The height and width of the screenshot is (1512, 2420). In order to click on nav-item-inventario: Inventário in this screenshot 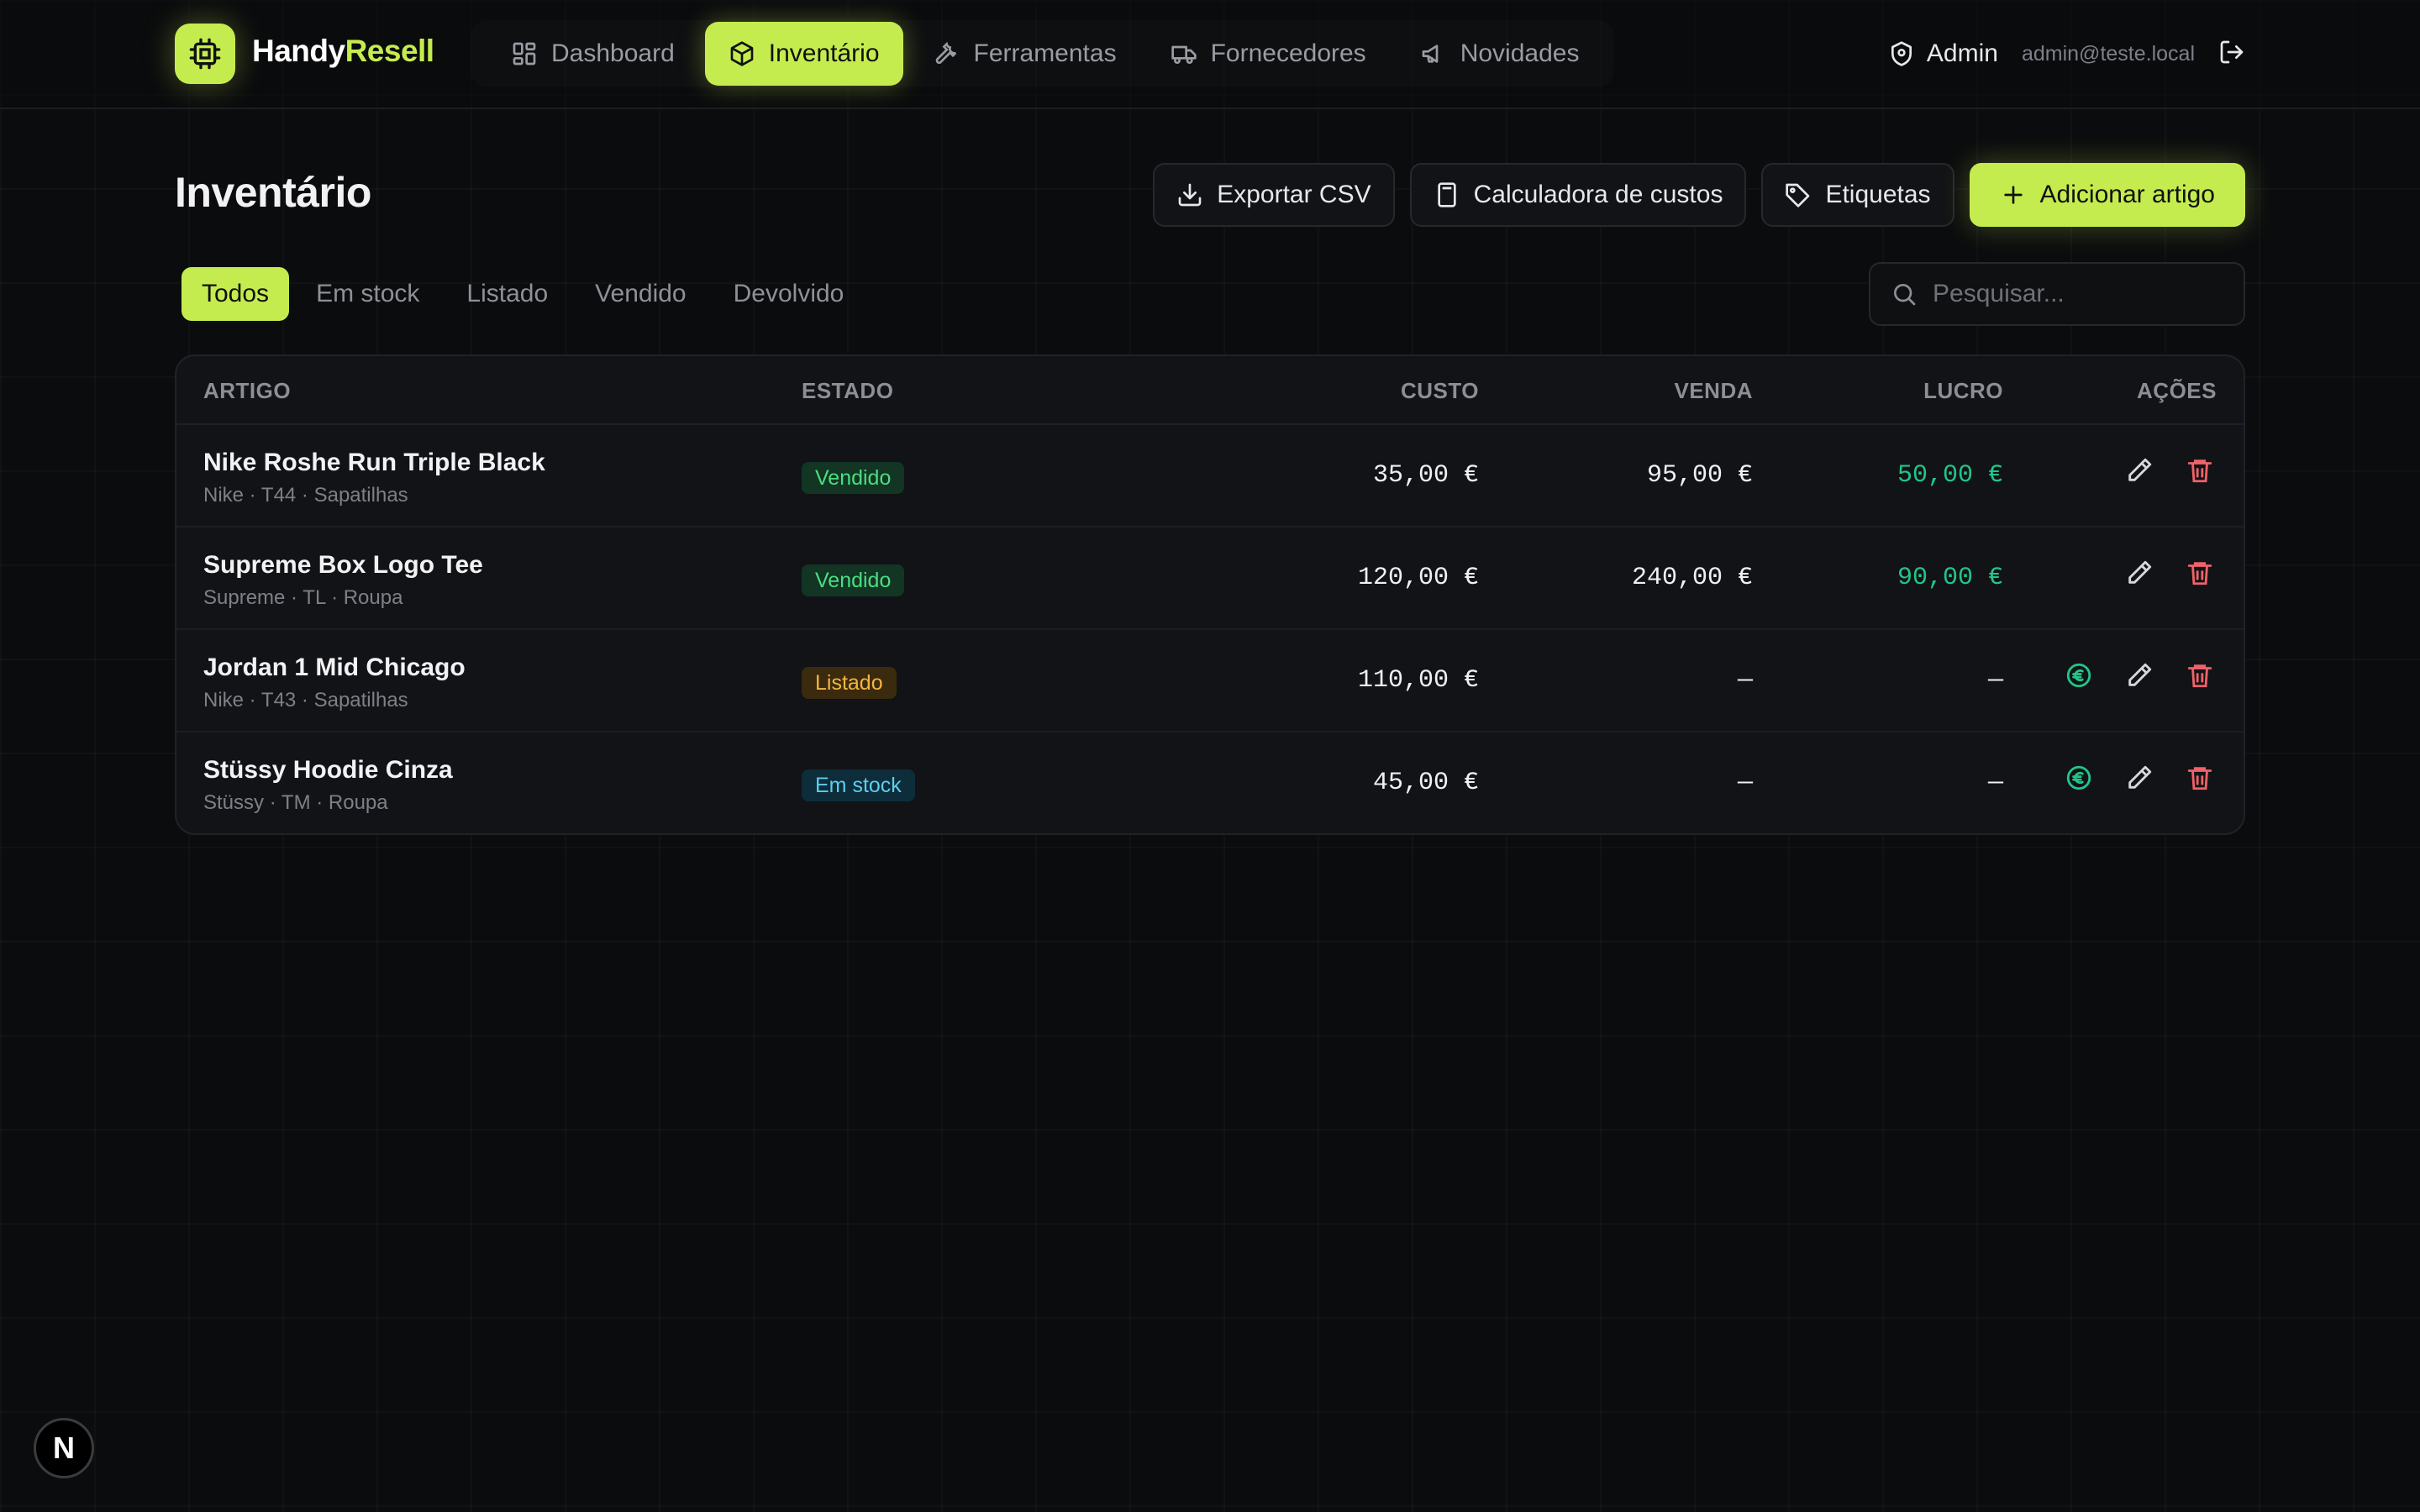, I will do `click(803, 54)`.